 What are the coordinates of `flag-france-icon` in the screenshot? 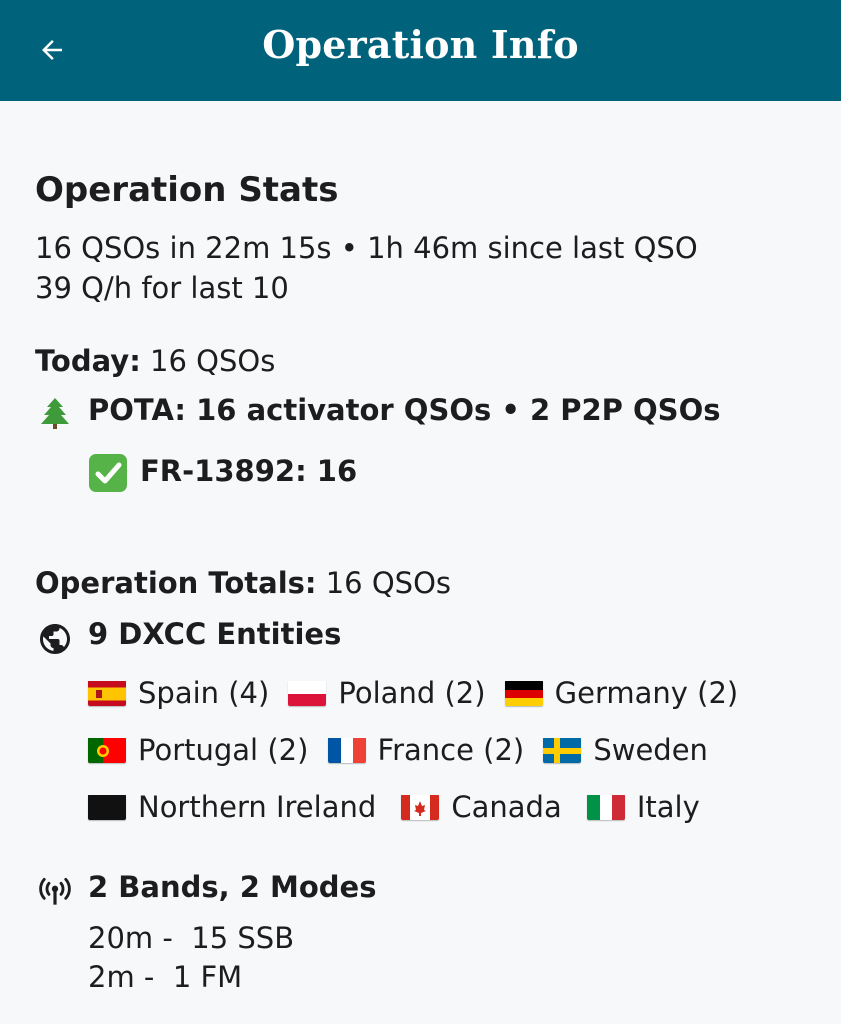 It's located at (346, 750).